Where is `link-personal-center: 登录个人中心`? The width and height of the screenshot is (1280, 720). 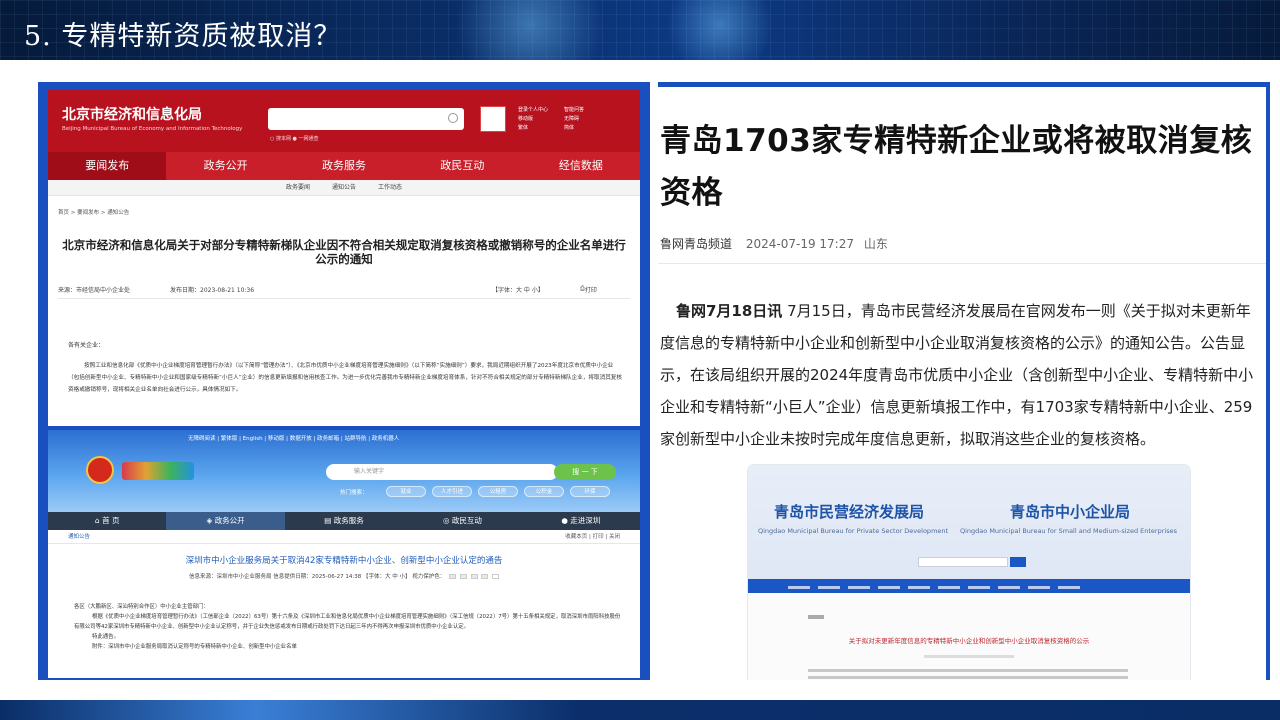 link-personal-center: 登录个人中心 is located at coordinates (533, 110).